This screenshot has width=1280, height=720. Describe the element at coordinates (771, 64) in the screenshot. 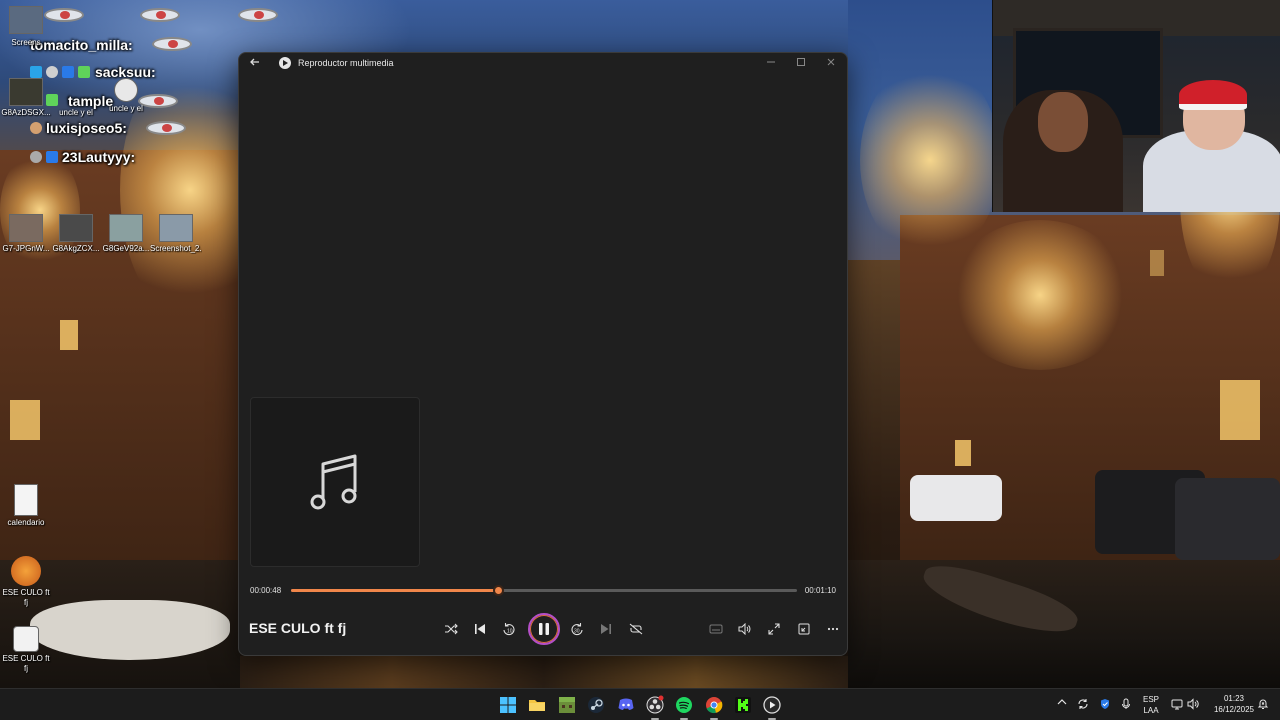

I see `minimize-button` at that location.